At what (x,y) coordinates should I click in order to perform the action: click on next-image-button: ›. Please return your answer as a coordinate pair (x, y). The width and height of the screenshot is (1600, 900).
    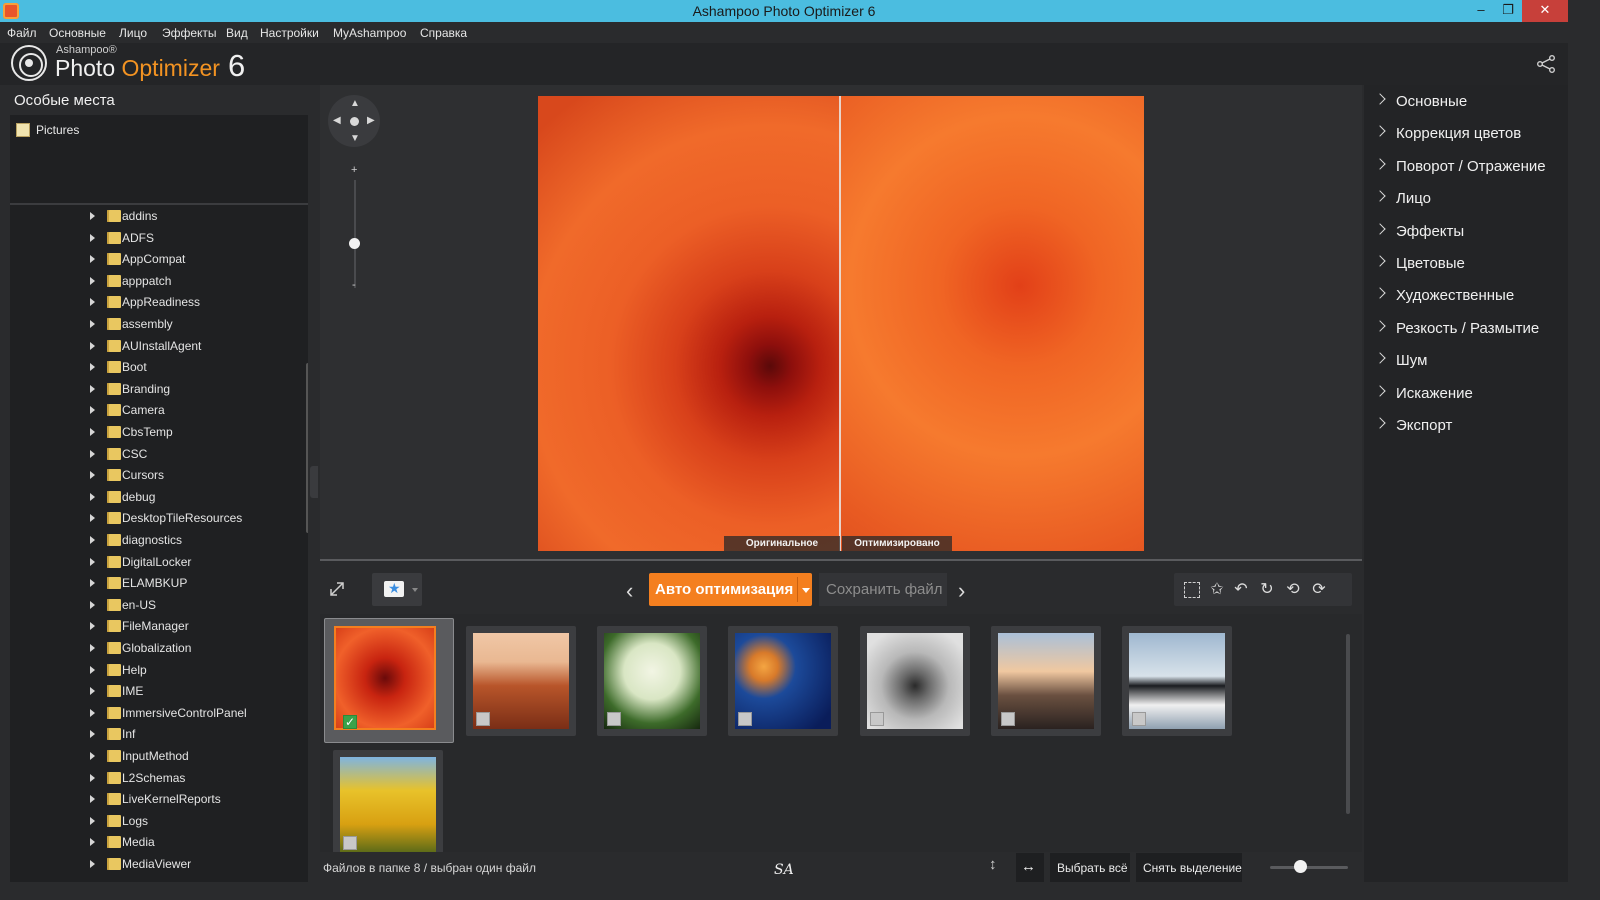
    Looking at the image, I should click on (961, 591).